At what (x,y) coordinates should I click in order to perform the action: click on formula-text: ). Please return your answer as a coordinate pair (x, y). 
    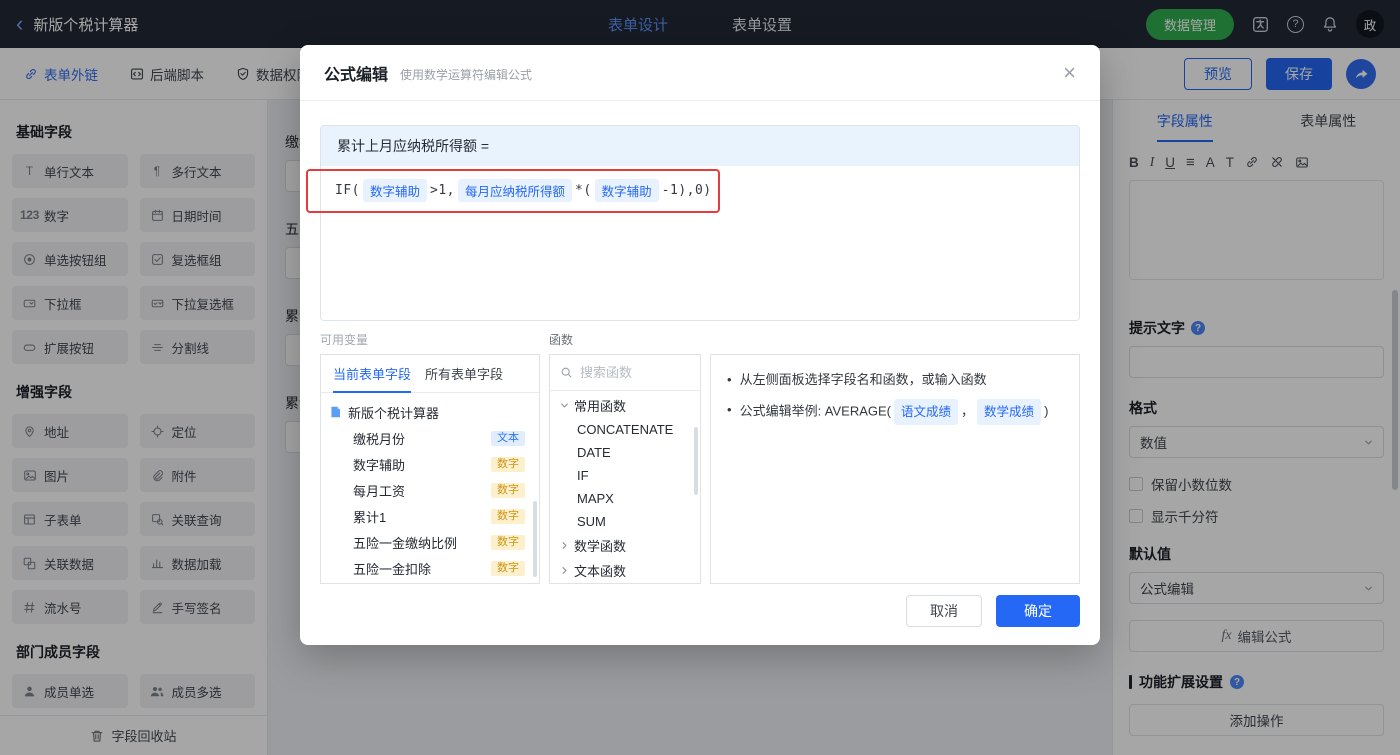
    Looking at the image, I should click on (1046, 411).